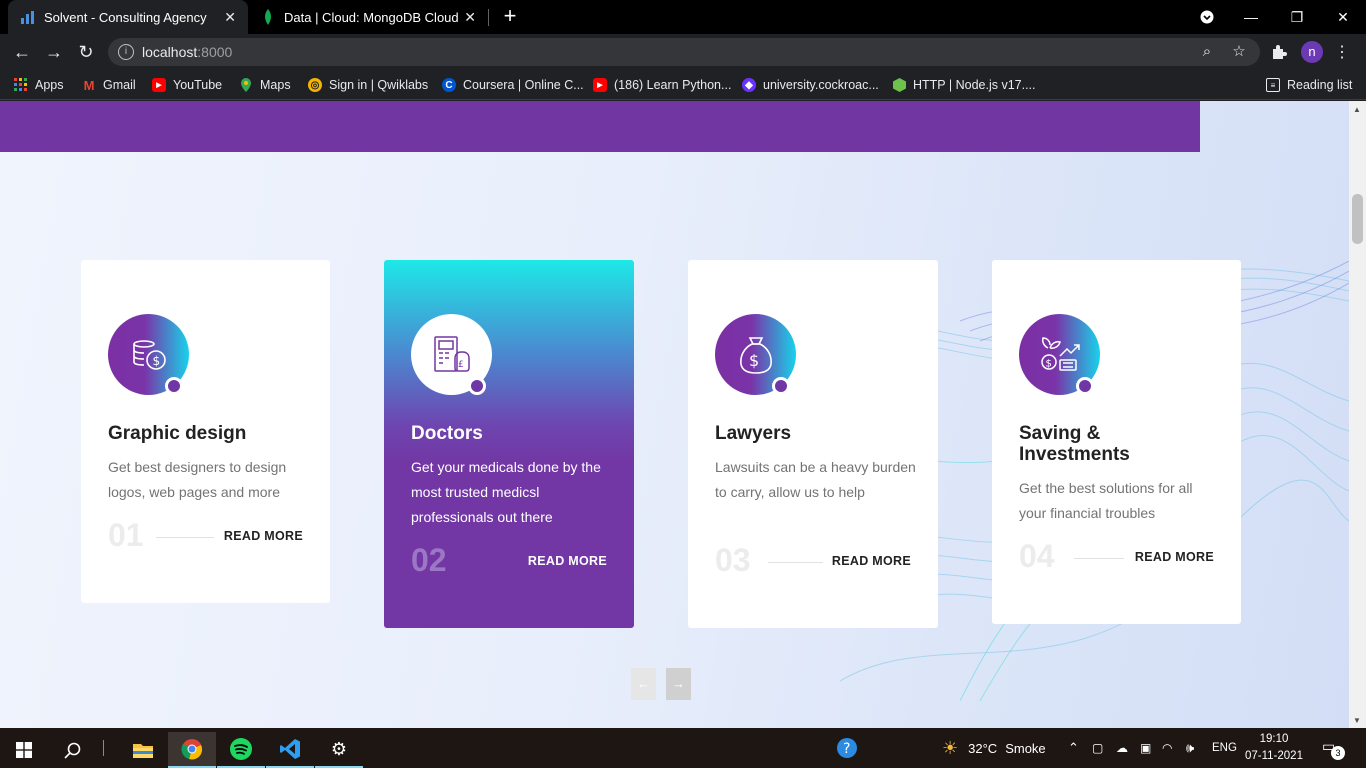 The width and height of the screenshot is (1366, 768). I want to click on card-title: Lawyers, so click(753, 433).